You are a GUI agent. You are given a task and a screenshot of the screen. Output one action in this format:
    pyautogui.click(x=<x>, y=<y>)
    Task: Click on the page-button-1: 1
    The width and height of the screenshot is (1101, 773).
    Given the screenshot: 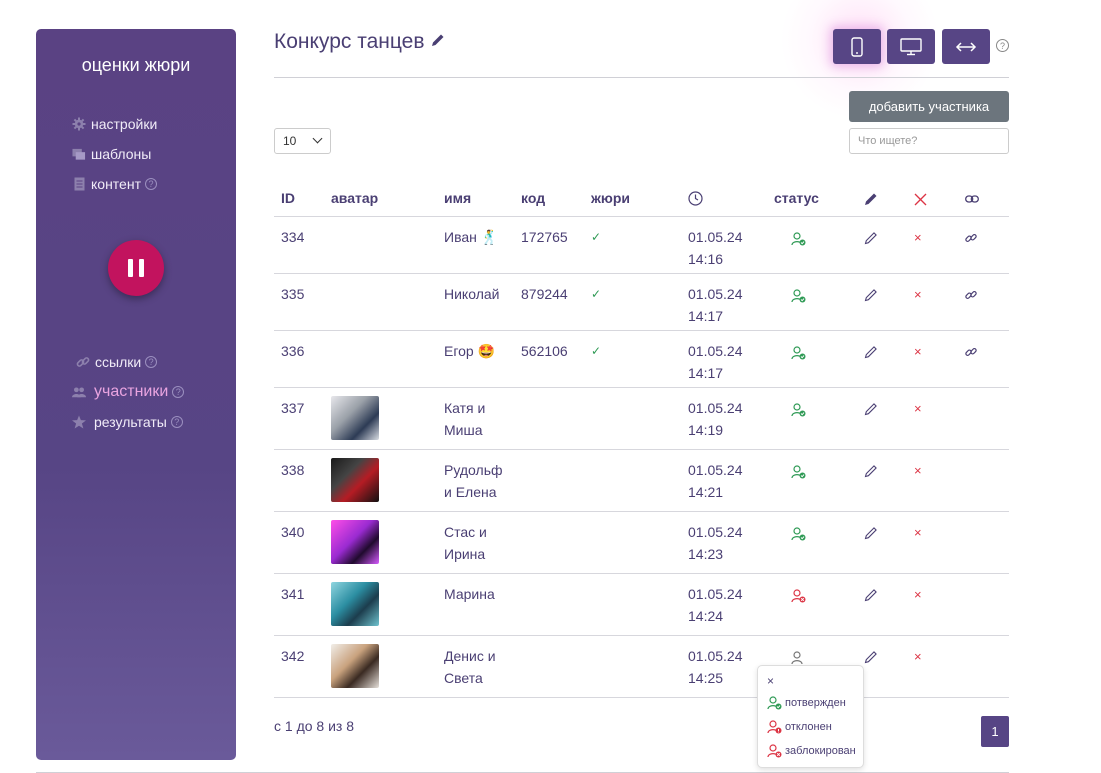 What is the action you would take?
    pyautogui.click(x=995, y=731)
    